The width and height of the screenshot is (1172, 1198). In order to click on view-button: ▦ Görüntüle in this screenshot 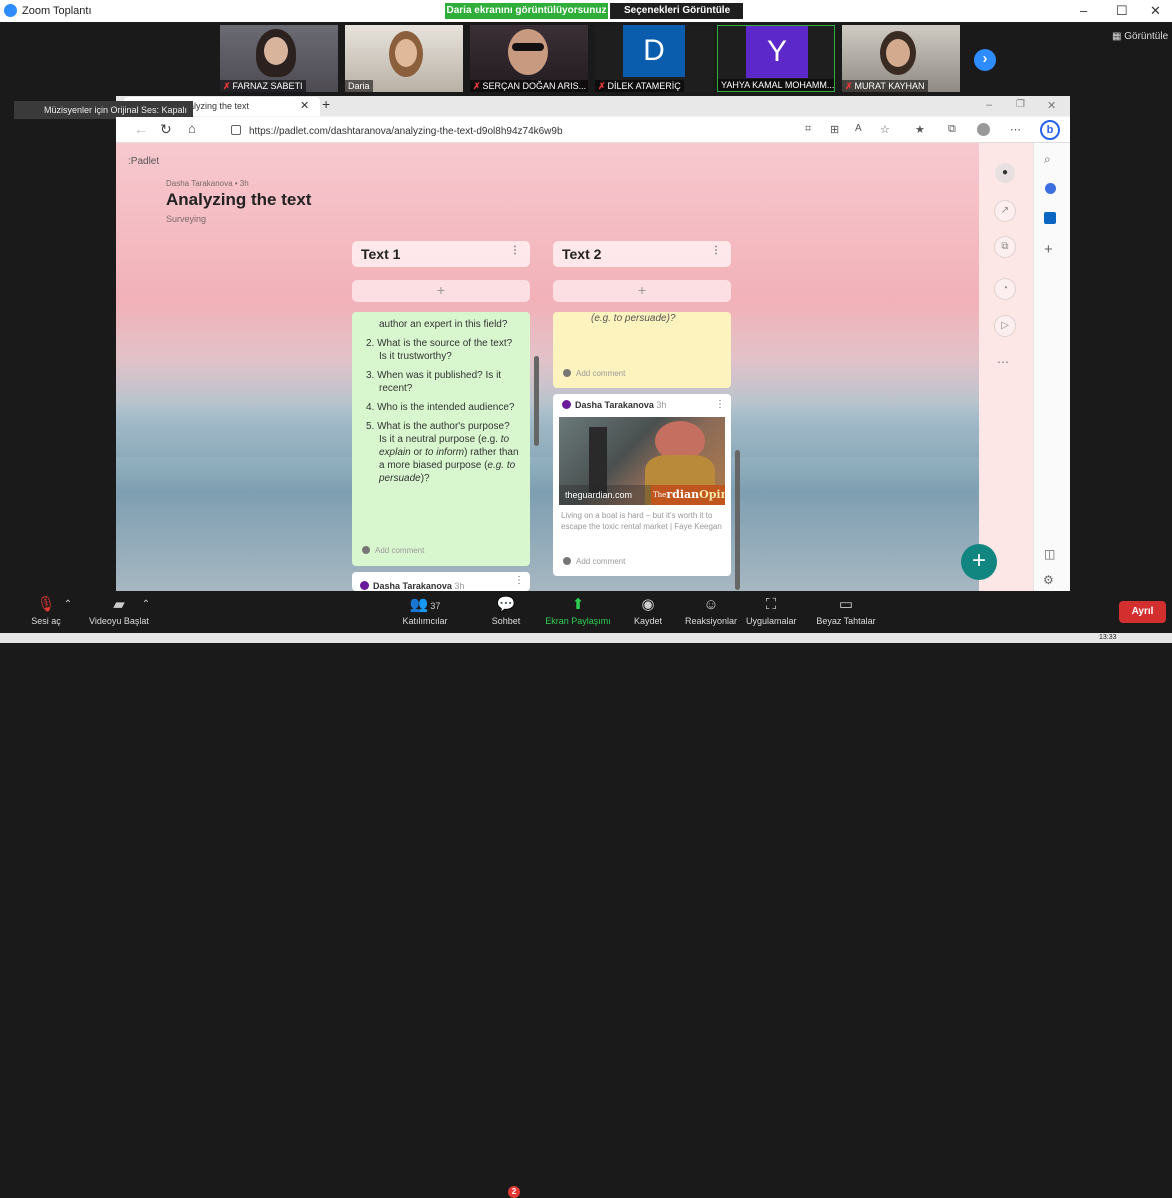, I will do `click(1140, 36)`.